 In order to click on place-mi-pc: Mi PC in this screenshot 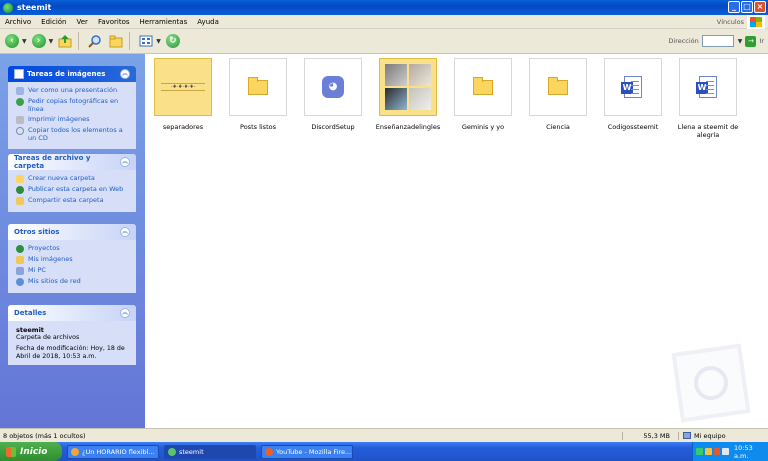, I will do `click(72, 270)`.